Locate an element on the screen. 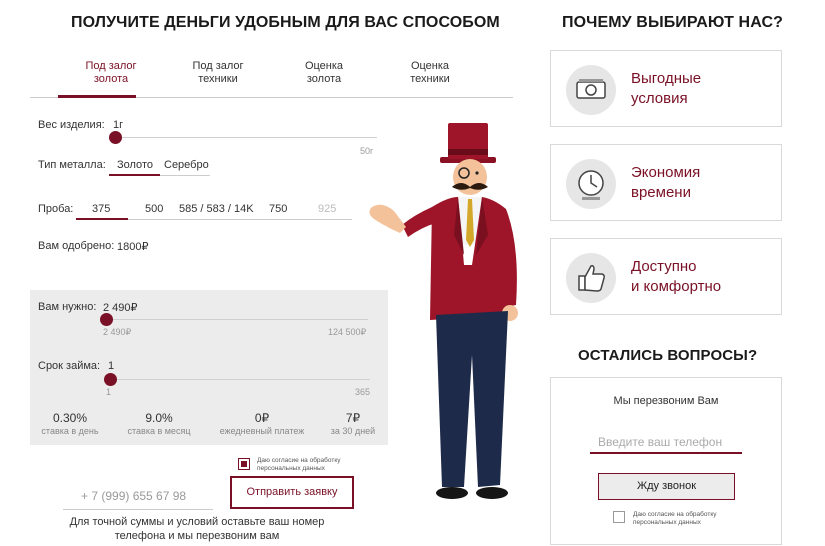  metal-option-silver: Серебро is located at coordinates (186, 165).